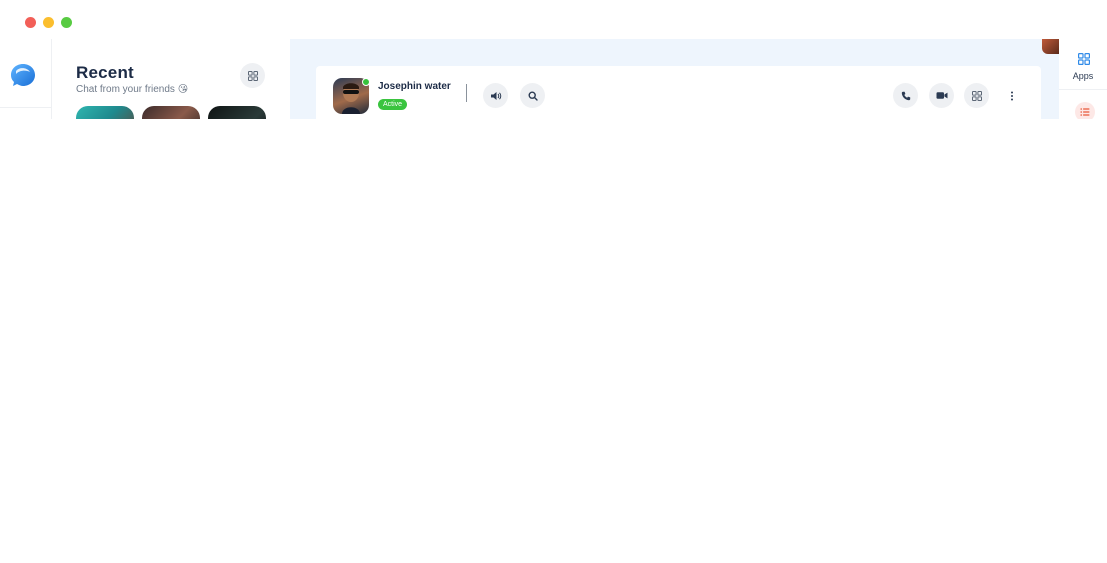 Image resolution: width=1107 pixels, height=563 pixels. I want to click on chat-bubble-logo-icon, so click(23, 75).